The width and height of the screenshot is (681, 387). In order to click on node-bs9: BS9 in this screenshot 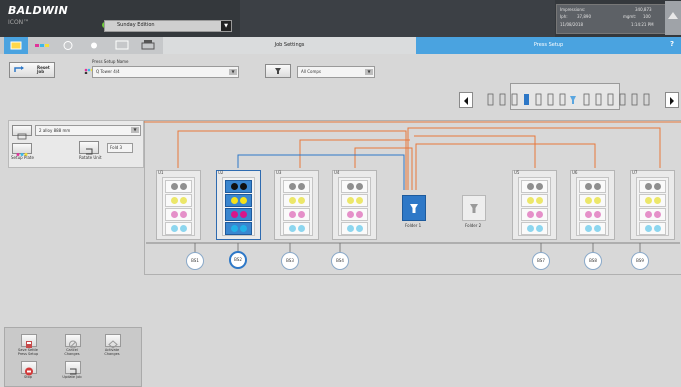, I will do `click(640, 261)`.